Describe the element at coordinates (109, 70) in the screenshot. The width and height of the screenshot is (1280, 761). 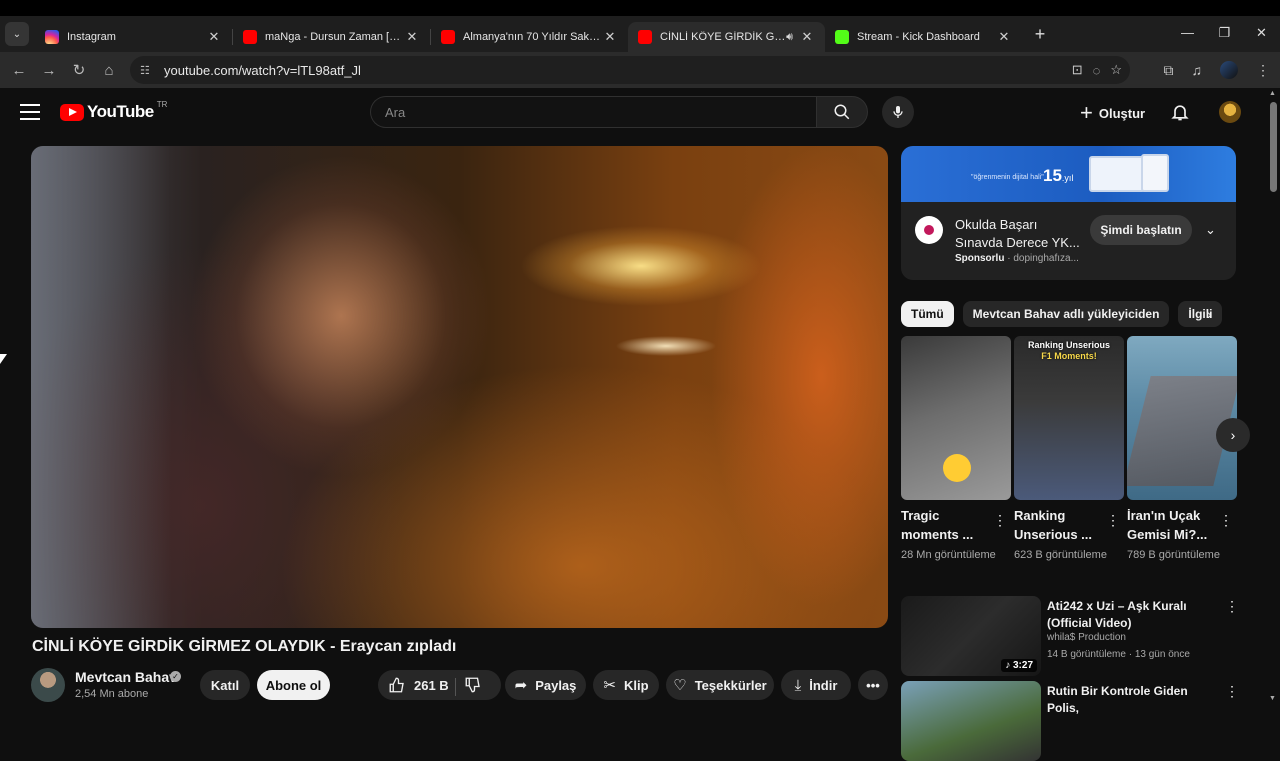
I see `home-icon: ⌂` at that location.